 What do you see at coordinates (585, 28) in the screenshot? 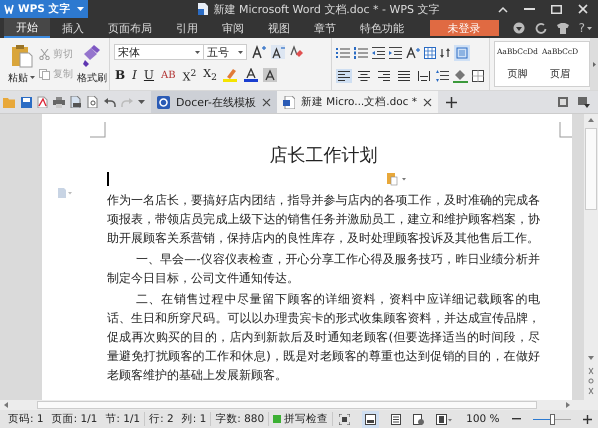
I see `help-button: ?` at bounding box center [585, 28].